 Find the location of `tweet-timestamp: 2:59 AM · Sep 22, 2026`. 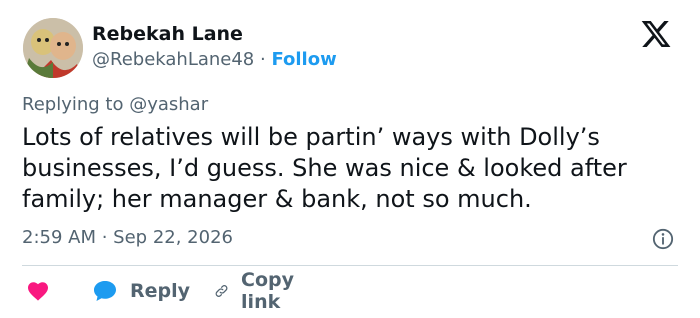

tweet-timestamp: 2:59 AM · Sep 22, 2026 is located at coordinates (127, 238).